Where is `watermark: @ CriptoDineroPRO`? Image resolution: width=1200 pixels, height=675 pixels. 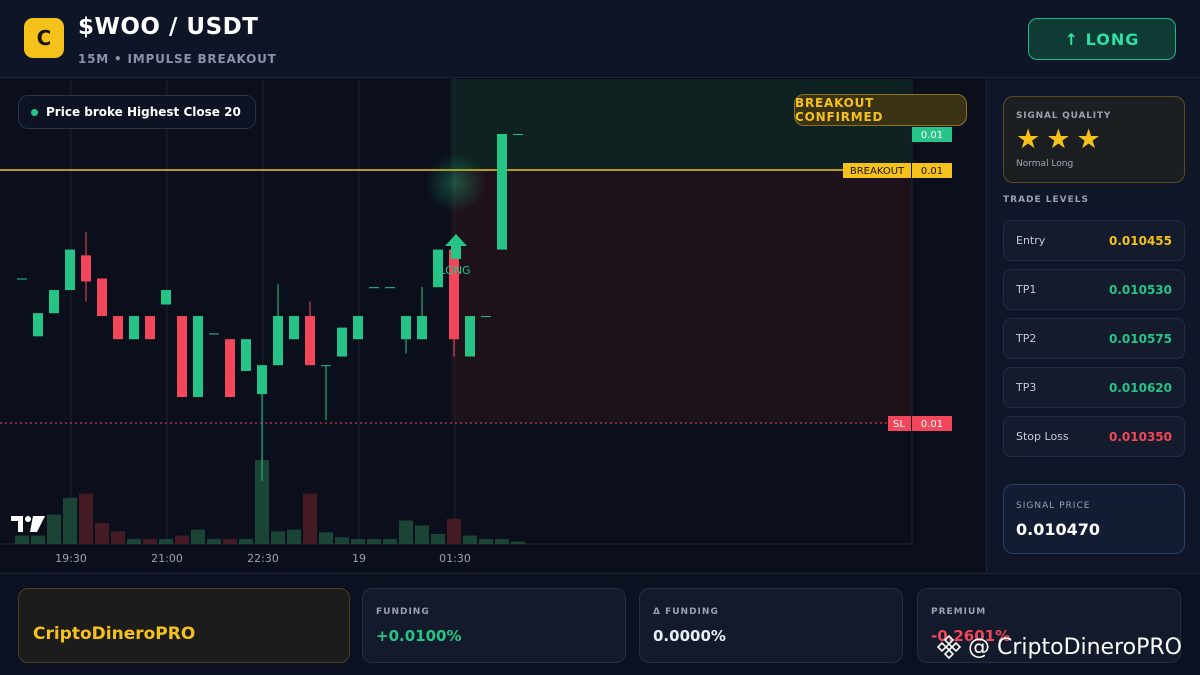
watermark: @ CriptoDineroPRO is located at coordinates (1059, 647).